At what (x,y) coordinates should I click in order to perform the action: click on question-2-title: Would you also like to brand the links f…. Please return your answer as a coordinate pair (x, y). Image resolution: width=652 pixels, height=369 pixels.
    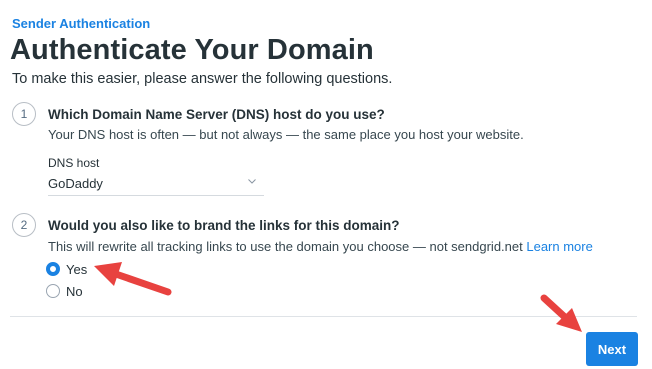
    Looking at the image, I should click on (224, 225).